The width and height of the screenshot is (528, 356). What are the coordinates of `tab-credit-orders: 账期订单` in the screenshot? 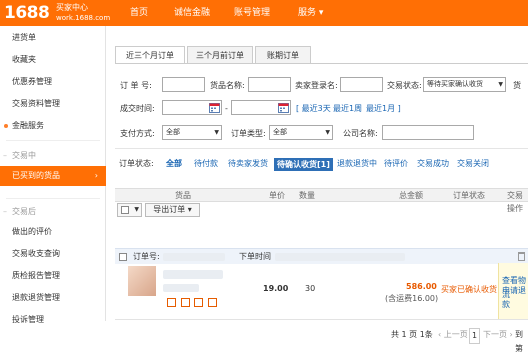 It's located at (283, 55).